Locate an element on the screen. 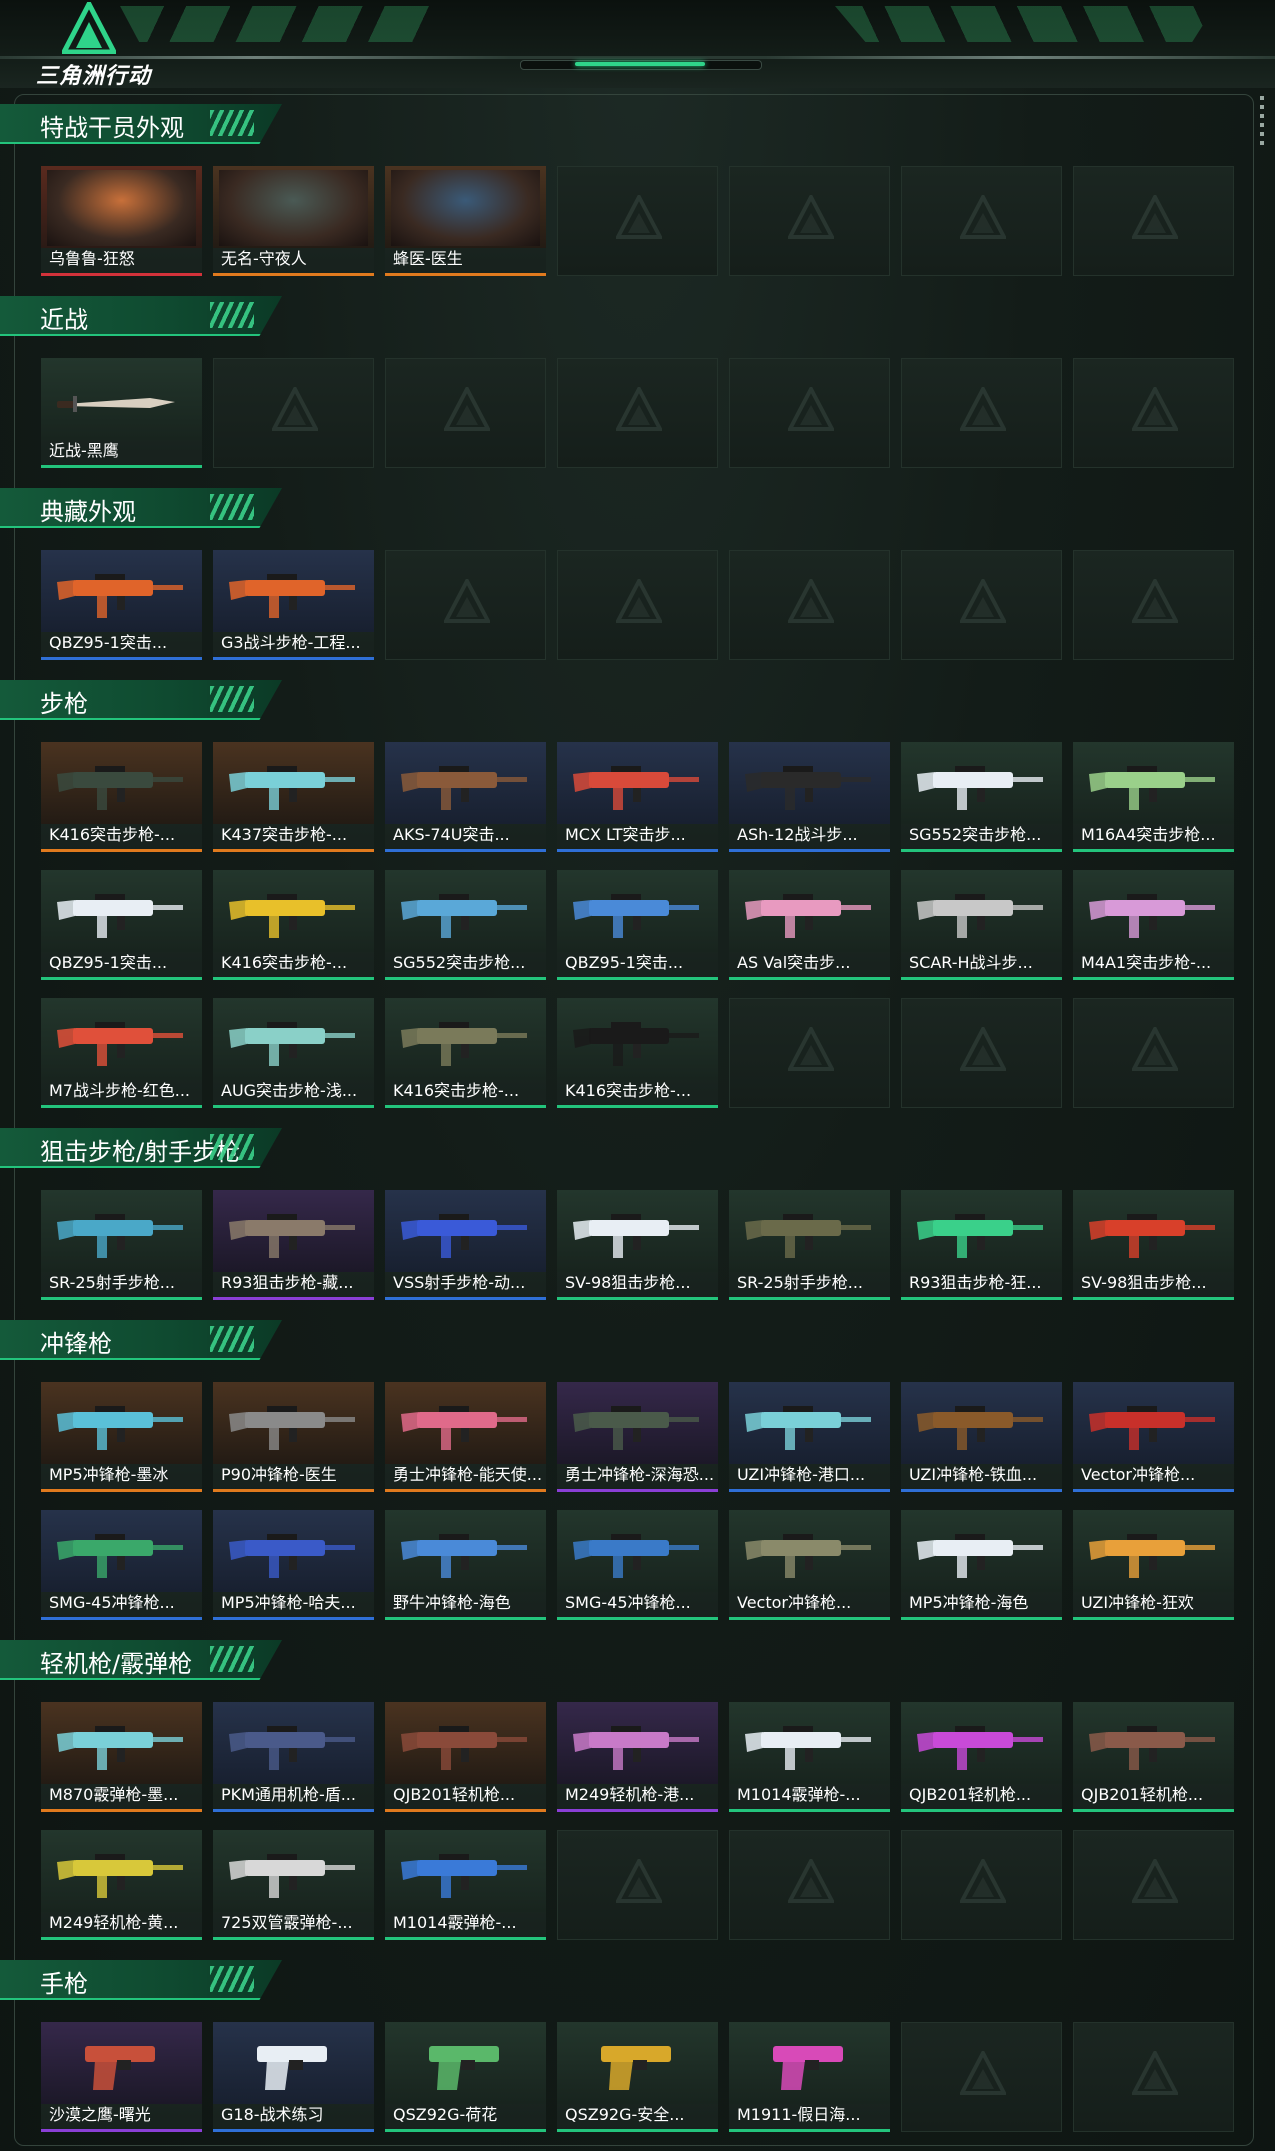  section-header-lmgs: 轻机枪/霰弹枪 is located at coordinates (141, 1660).